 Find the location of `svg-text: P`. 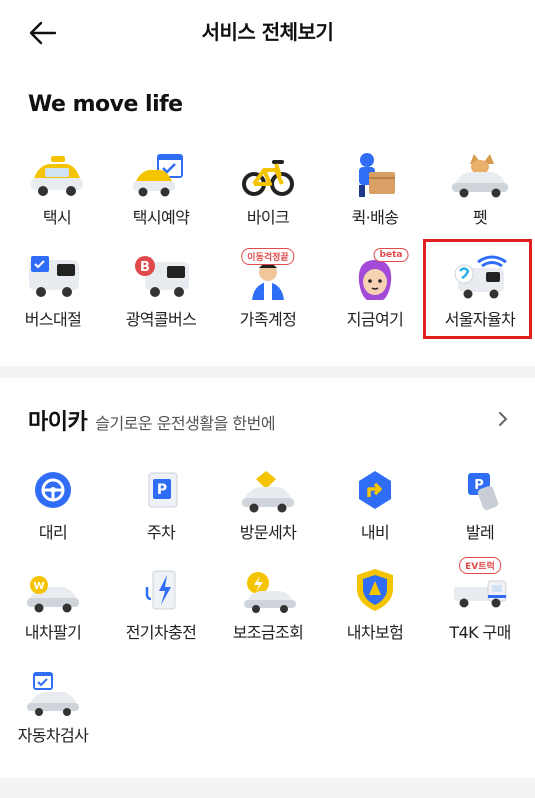

svg-text: P is located at coordinates (162, 490).